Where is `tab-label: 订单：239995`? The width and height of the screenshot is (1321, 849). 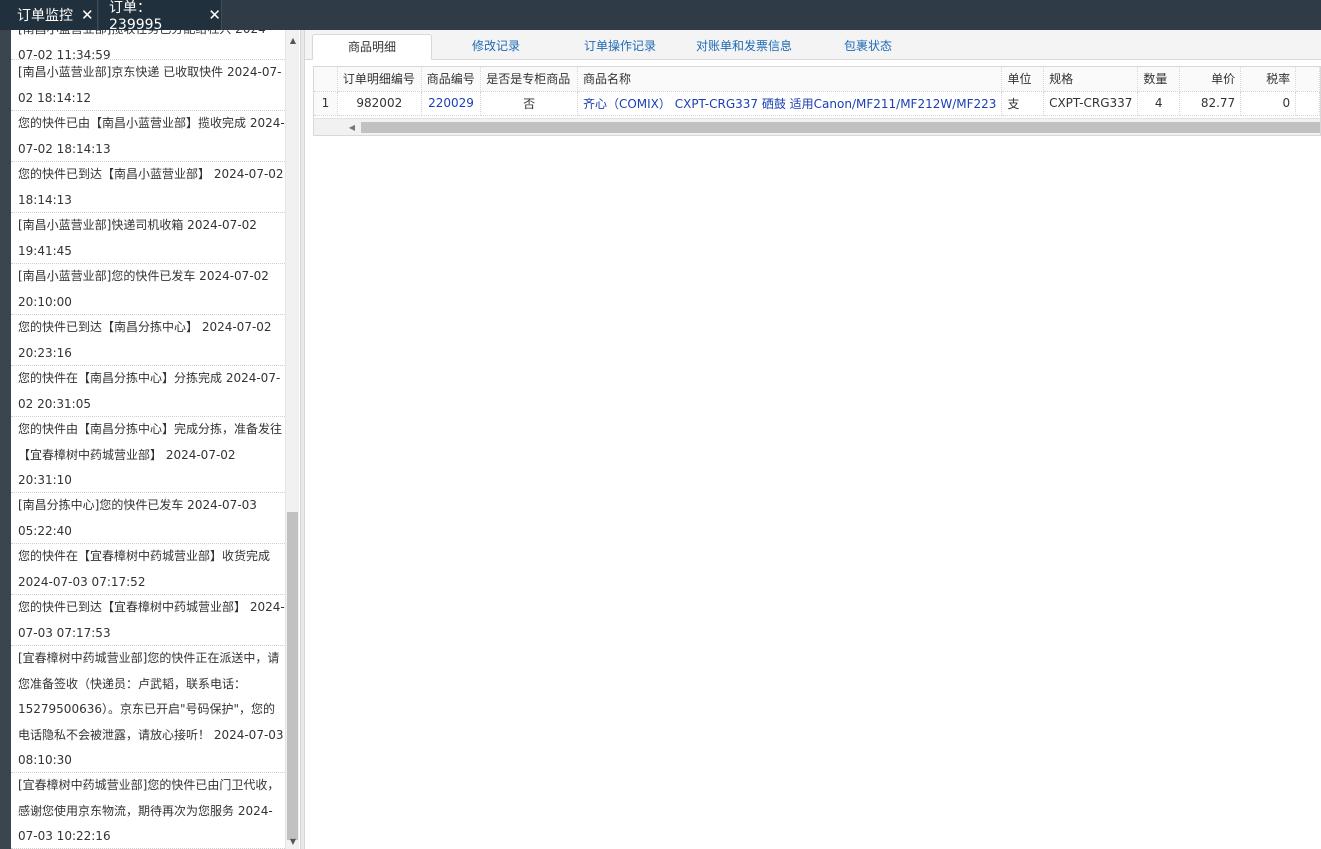 tab-label: 订单：239995 is located at coordinates (136, 16).